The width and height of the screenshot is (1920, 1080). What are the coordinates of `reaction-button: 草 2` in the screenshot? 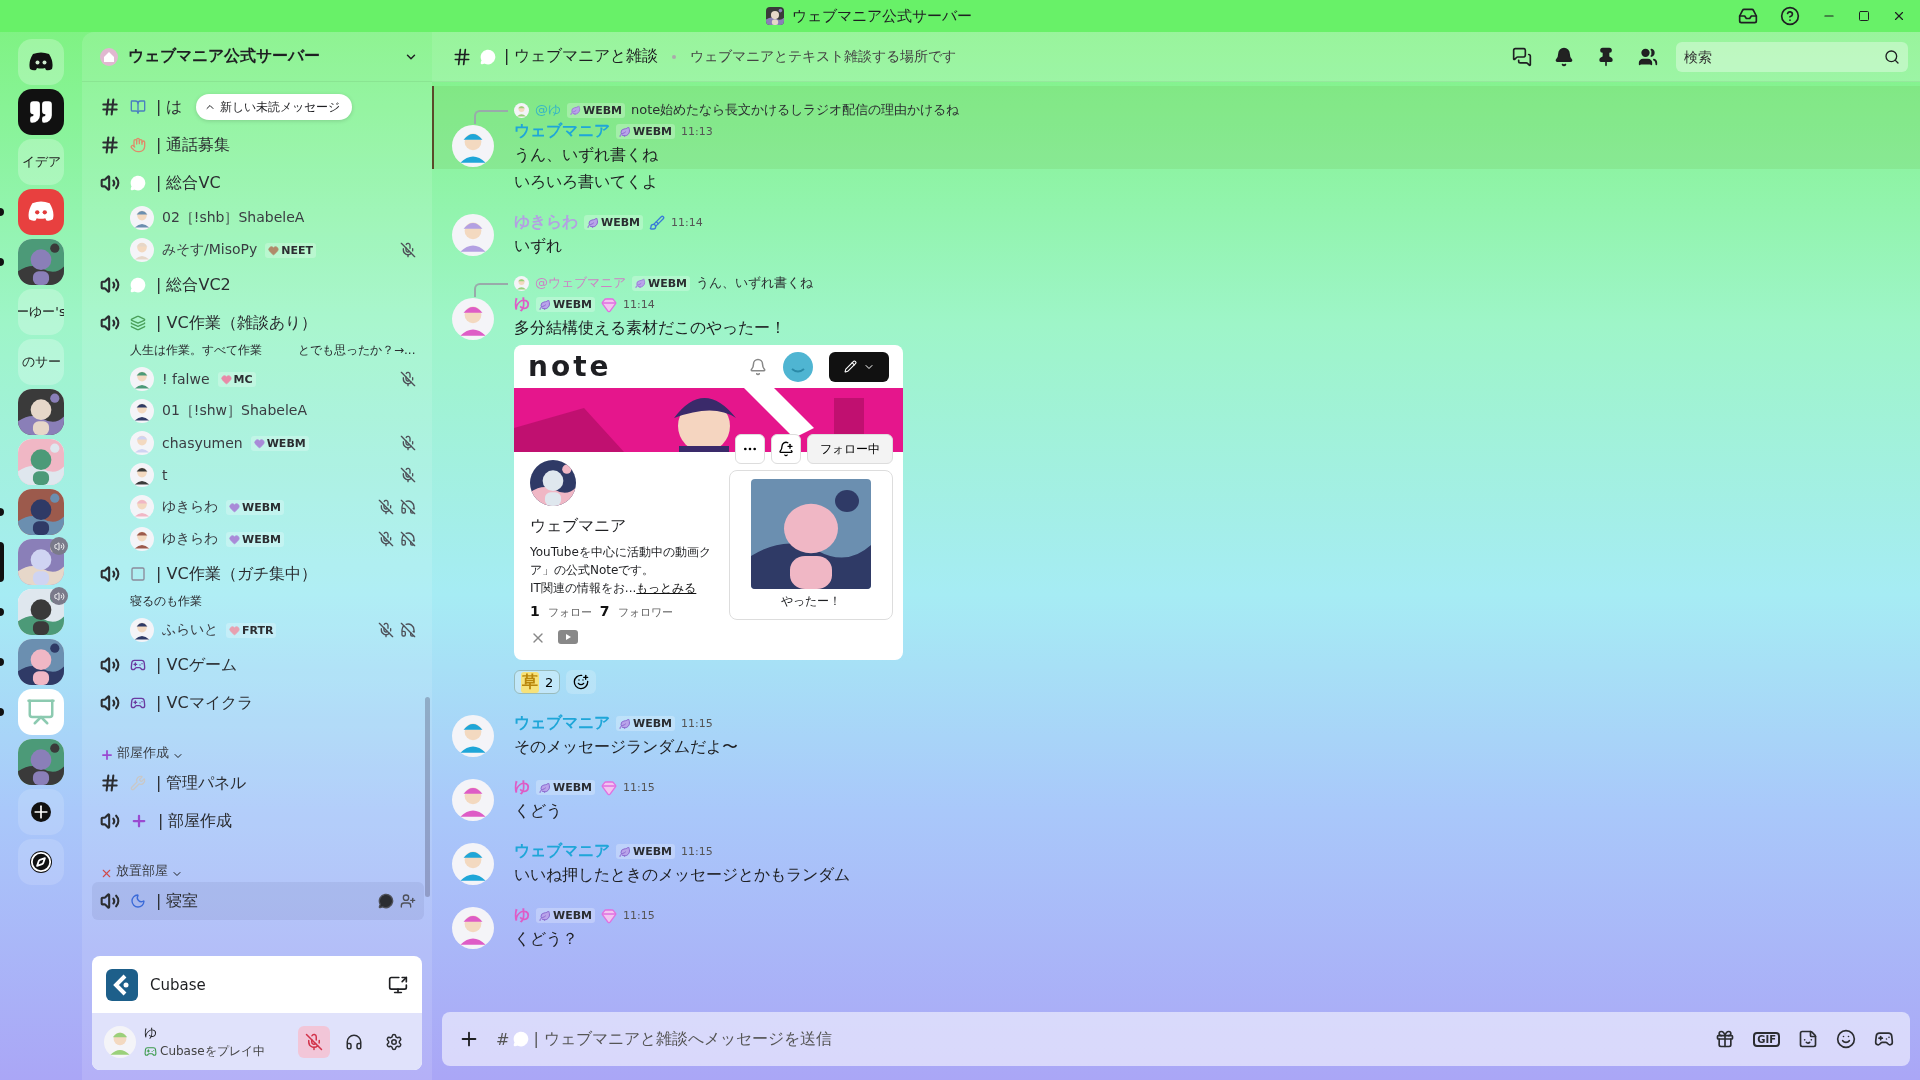 It's located at (537, 682).